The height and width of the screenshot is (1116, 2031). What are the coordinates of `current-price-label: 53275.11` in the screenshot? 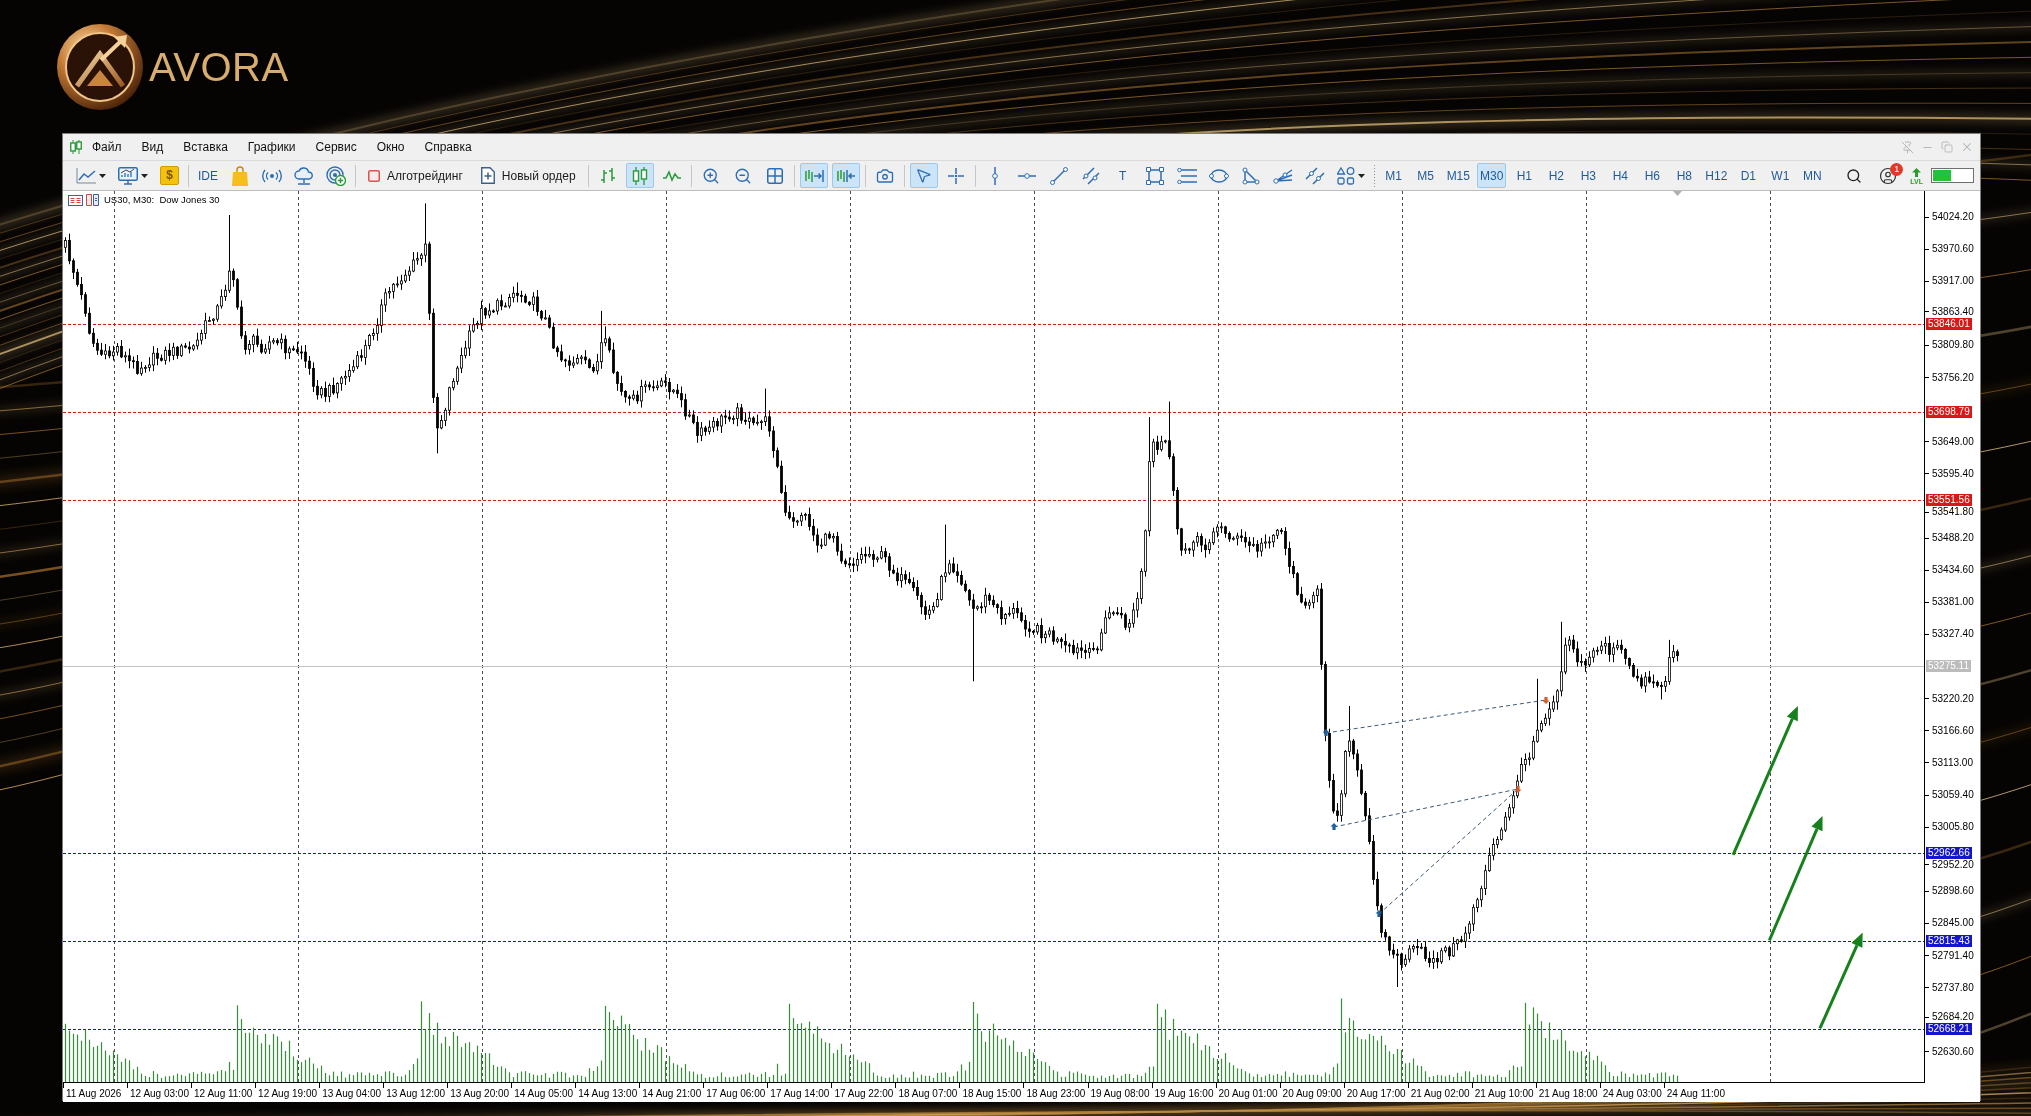 It's located at (1948, 665).